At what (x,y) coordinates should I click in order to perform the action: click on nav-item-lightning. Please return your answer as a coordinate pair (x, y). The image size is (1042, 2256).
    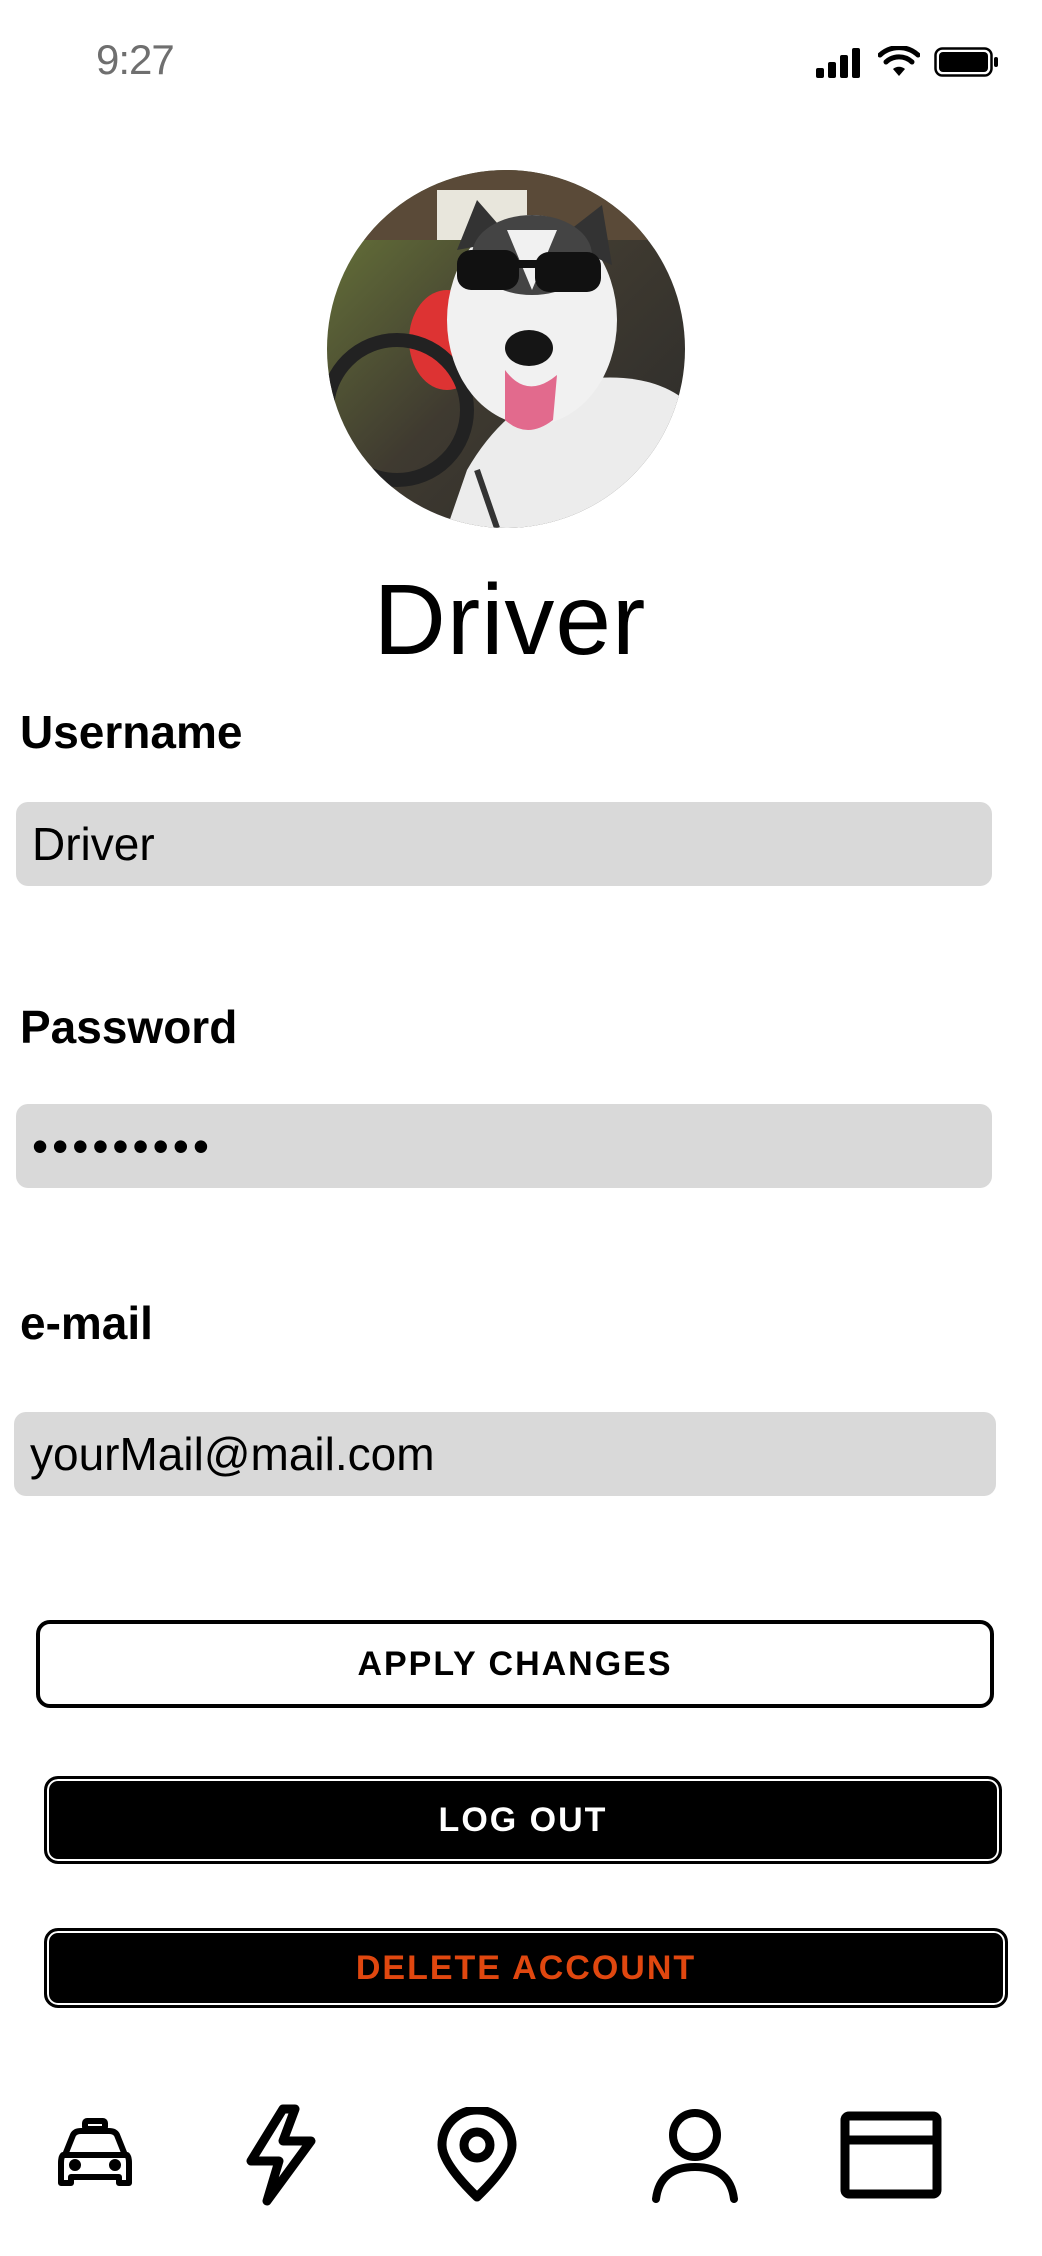
    Looking at the image, I should click on (281, 2155).